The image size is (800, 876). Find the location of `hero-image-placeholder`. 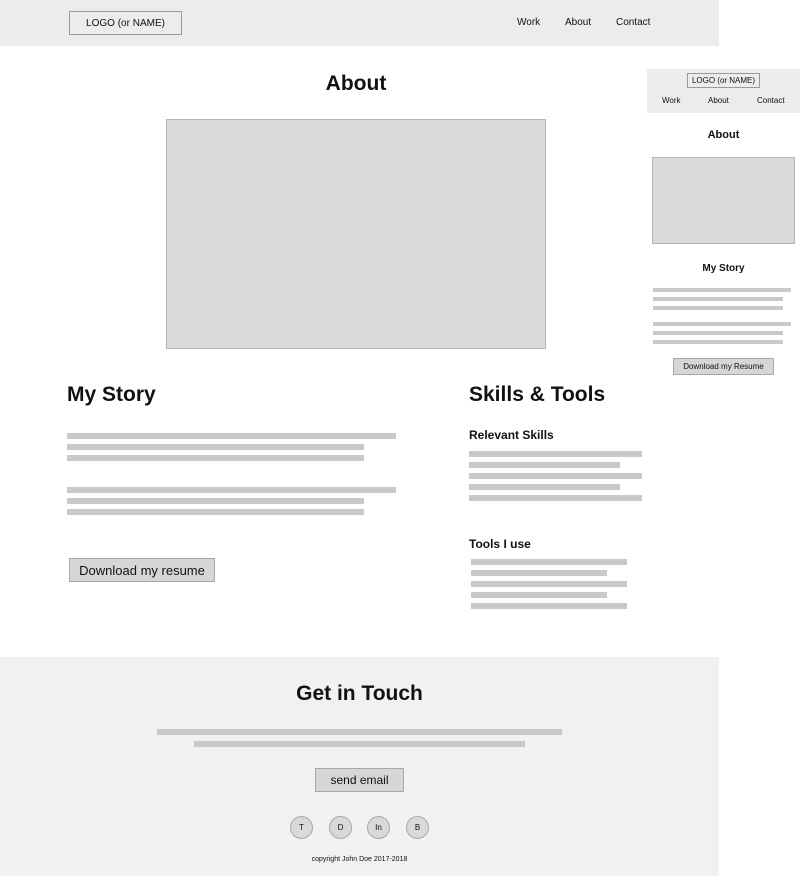

hero-image-placeholder is located at coordinates (356, 234).